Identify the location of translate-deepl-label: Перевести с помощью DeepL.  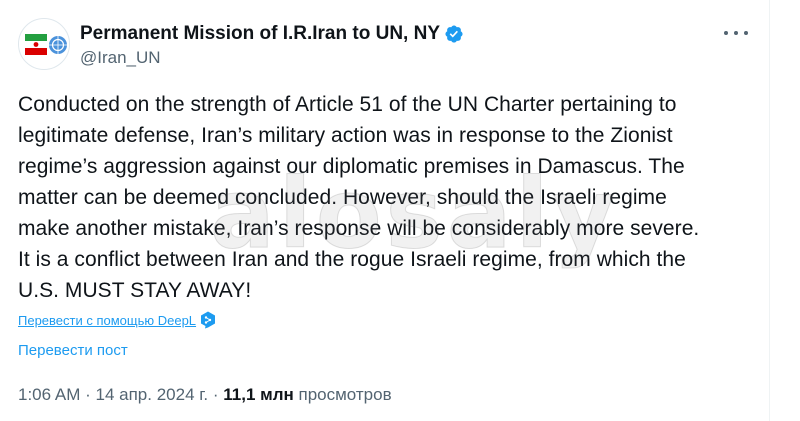
(107, 320).